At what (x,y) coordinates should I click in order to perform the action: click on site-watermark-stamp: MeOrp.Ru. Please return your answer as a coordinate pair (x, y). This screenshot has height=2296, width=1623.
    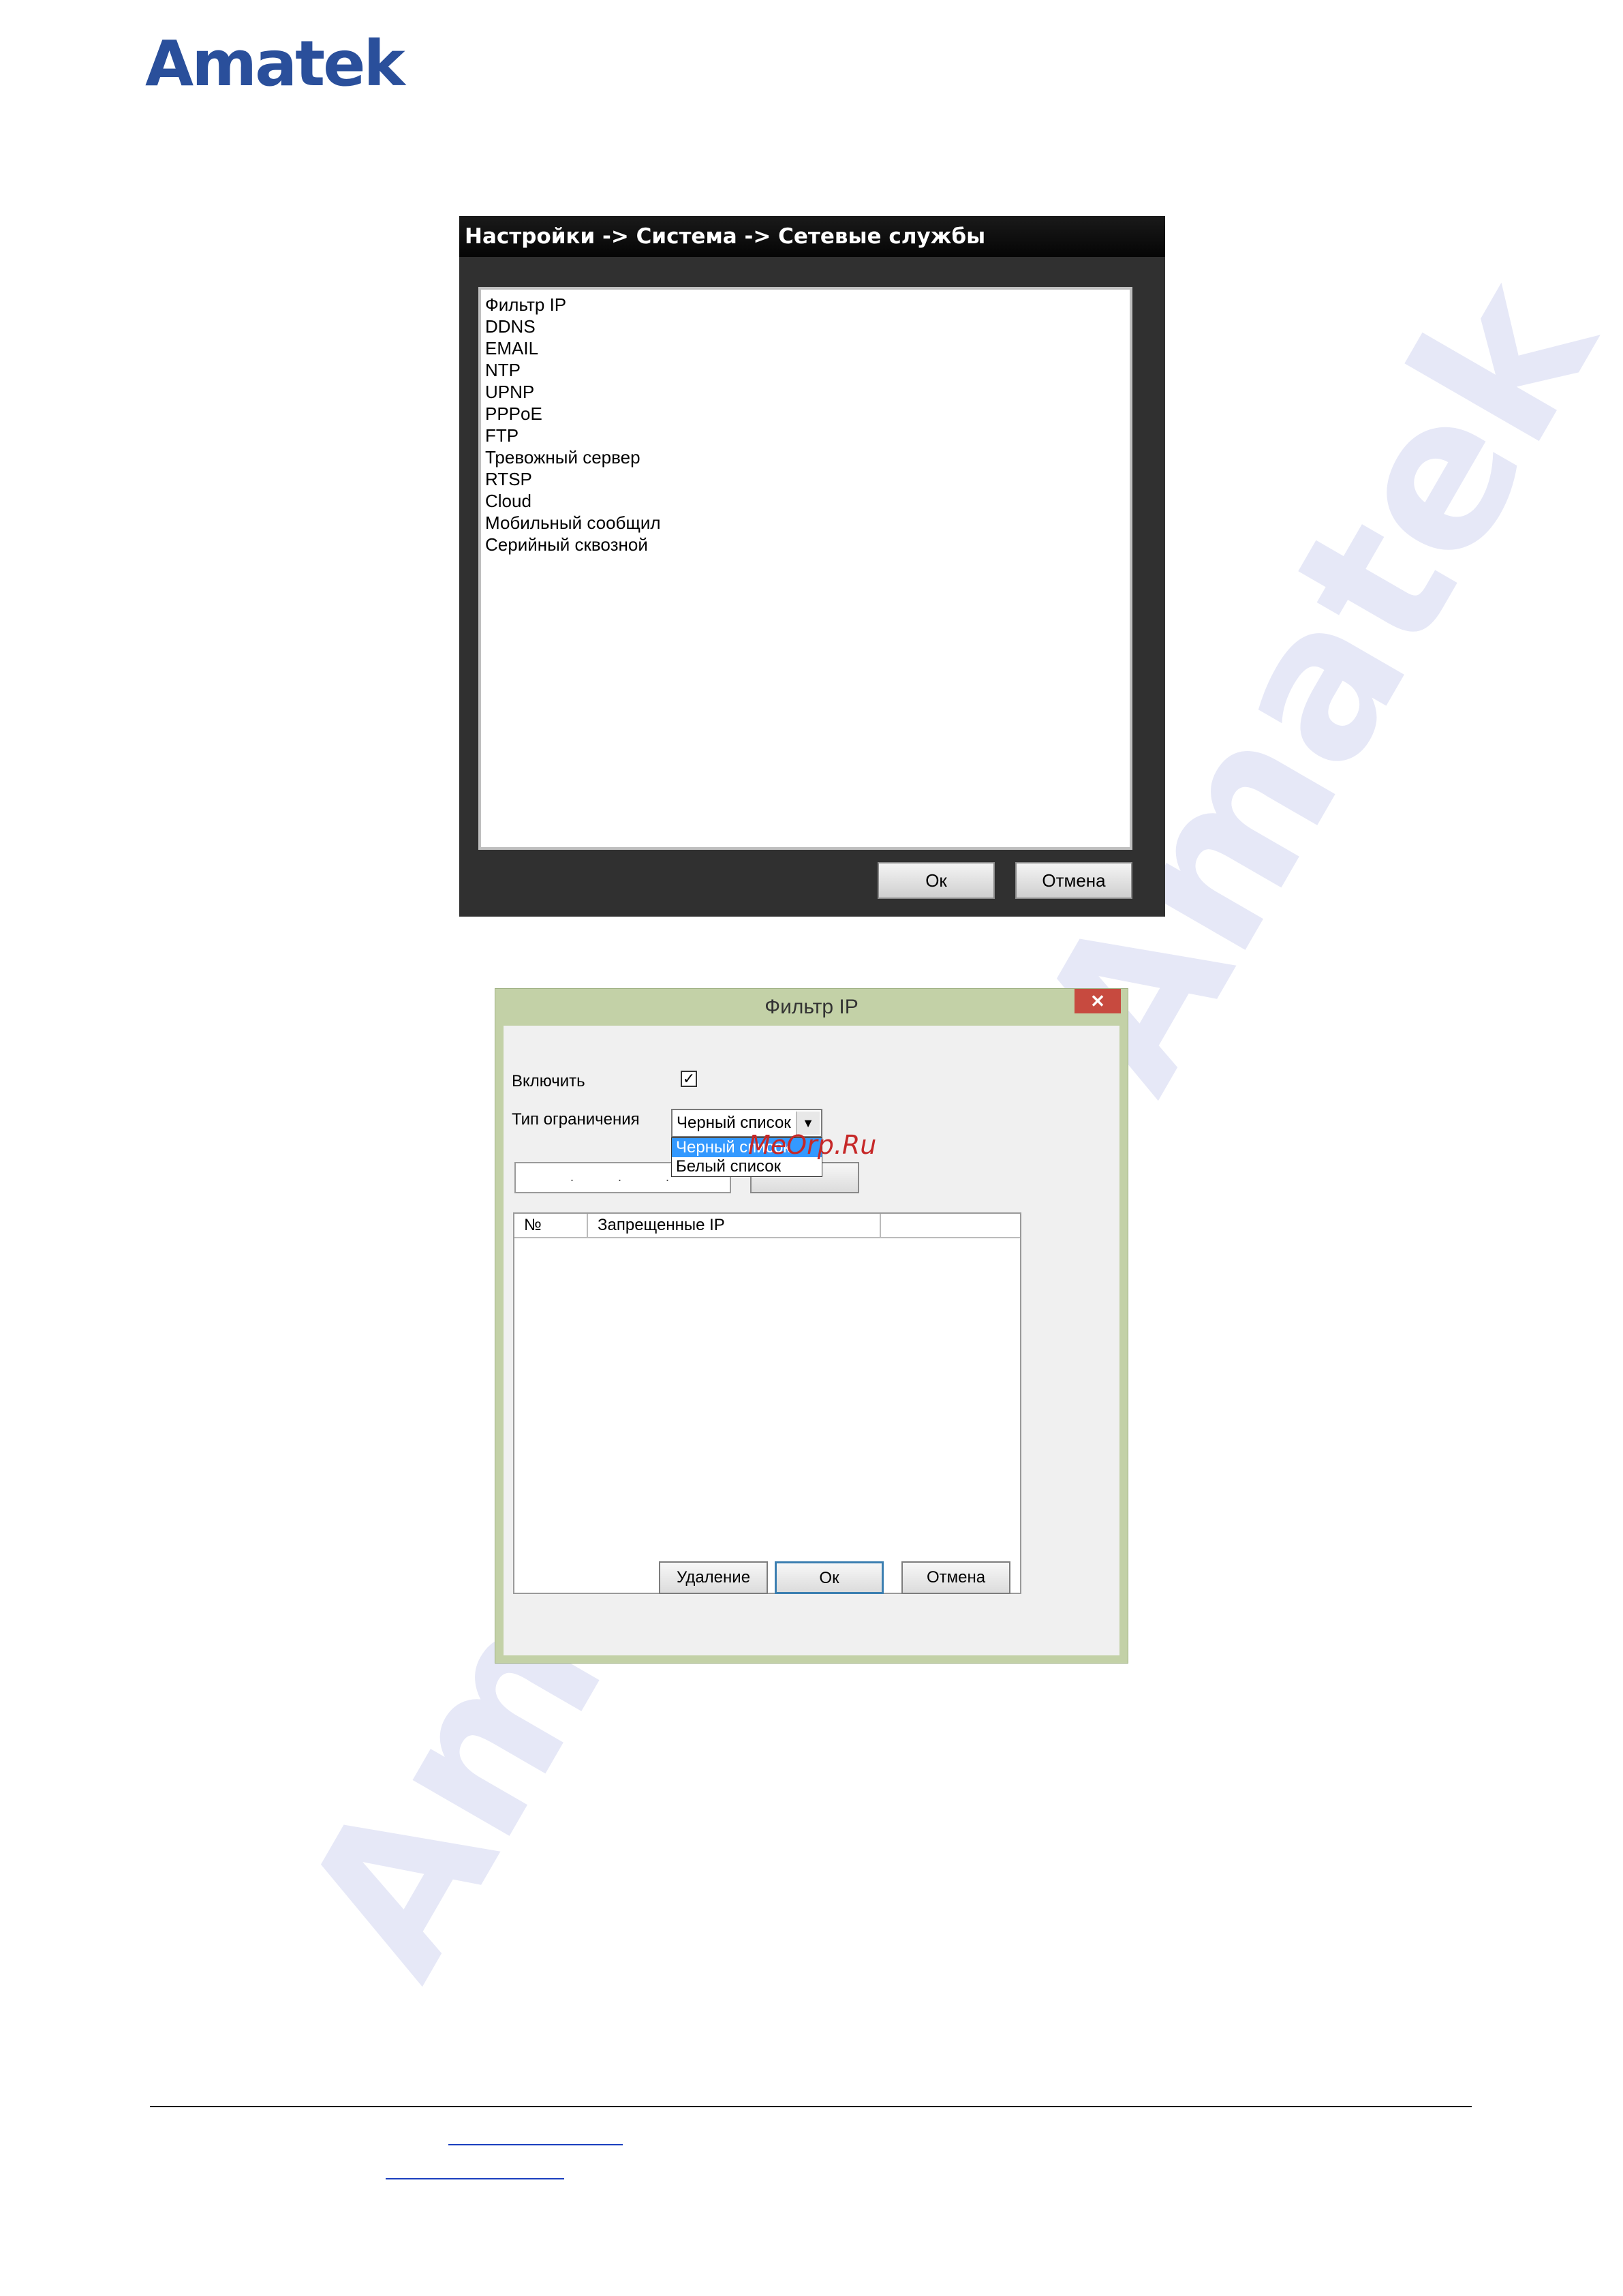
    Looking at the image, I should click on (812, 1145).